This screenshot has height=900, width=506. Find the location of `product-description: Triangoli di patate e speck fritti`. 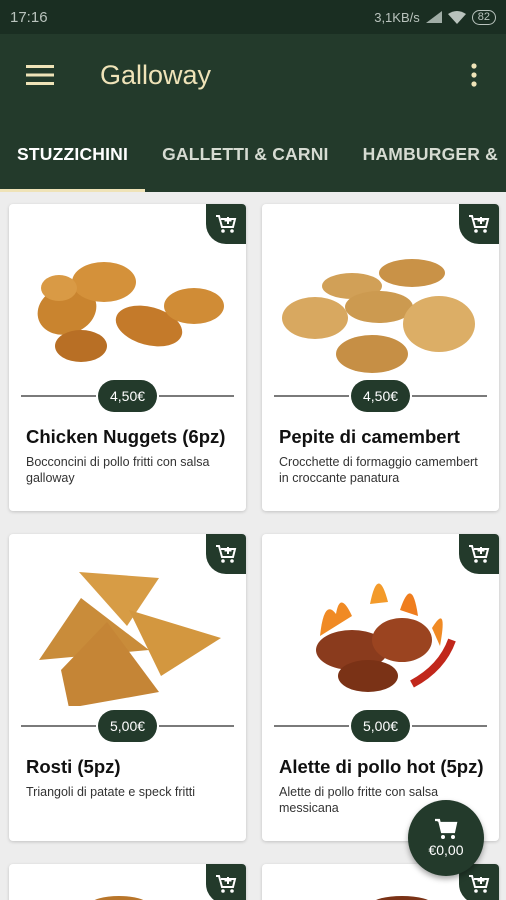

product-description: Triangoli di patate e speck fritti is located at coordinates (111, 792).